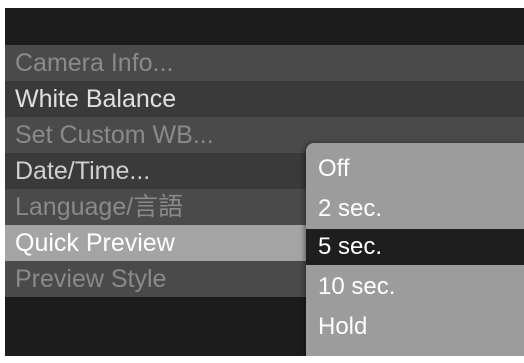 This screenshot has width=524, height=363. I want to click on option-10-sec: 10 sec., so click(415, 287).